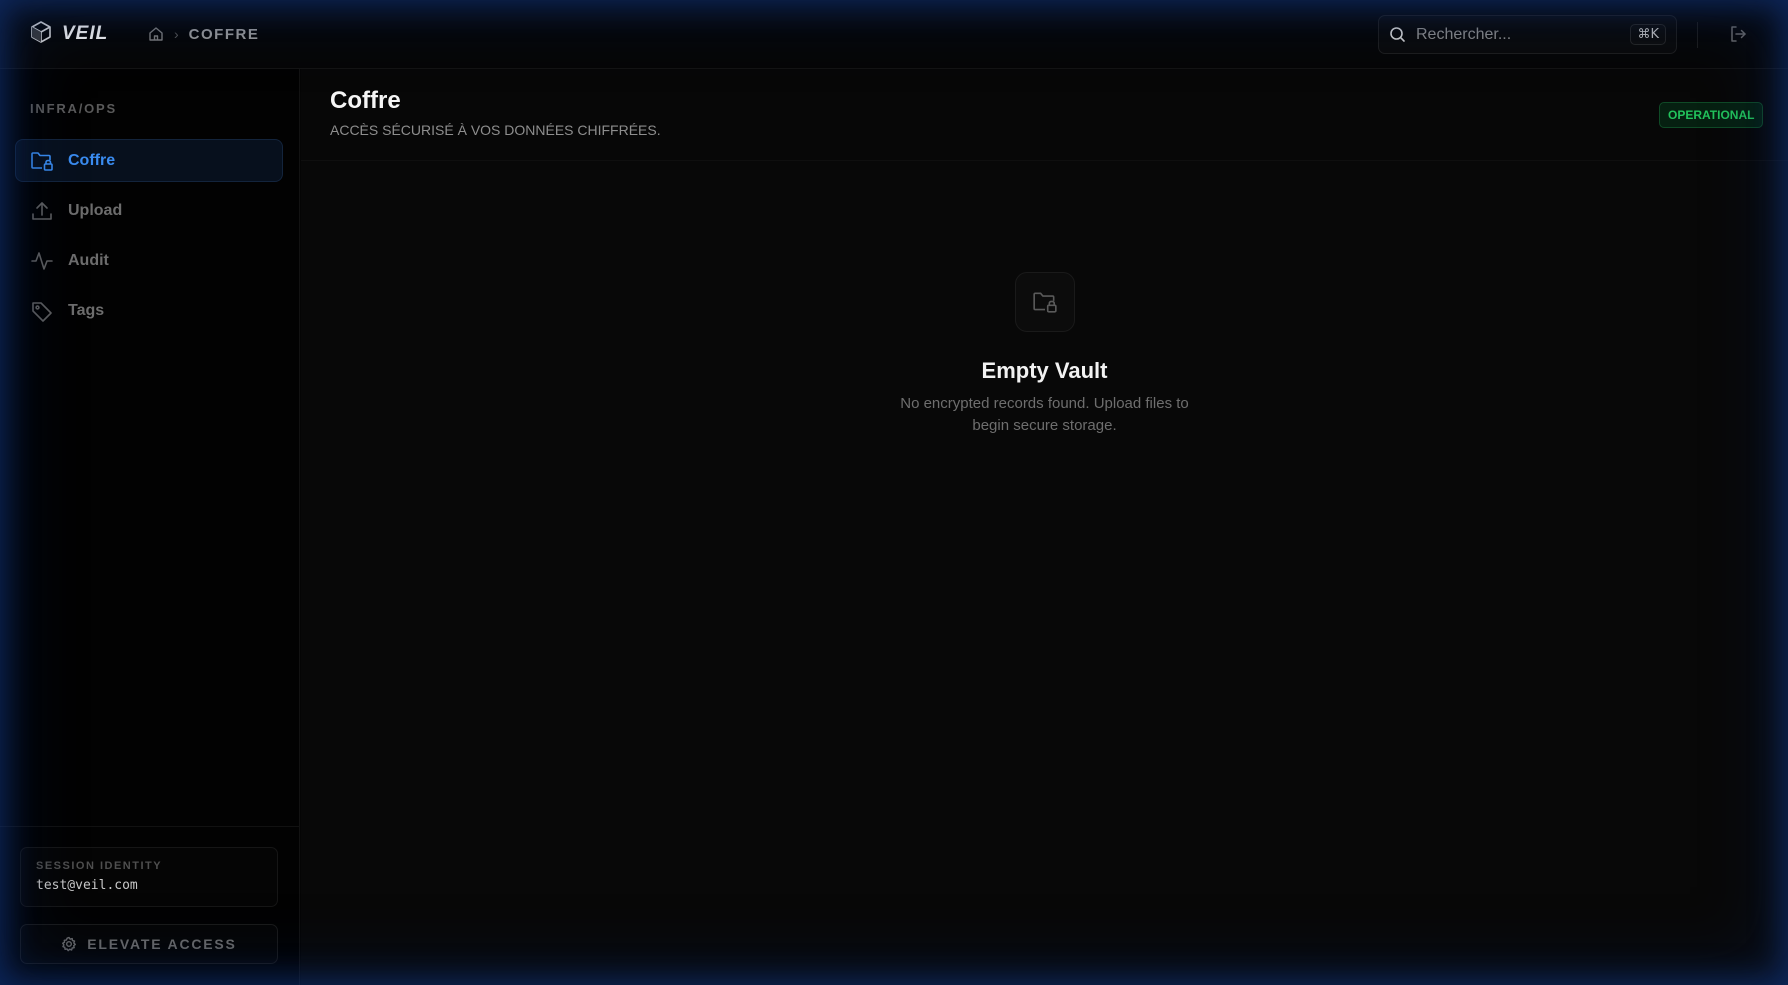 This screenshot has width=1788, height=985. What do you see at coordinates (95, 210) in the screenshot?
I see `sidebar-item-label: Upload` at bounding box center [95, 210].